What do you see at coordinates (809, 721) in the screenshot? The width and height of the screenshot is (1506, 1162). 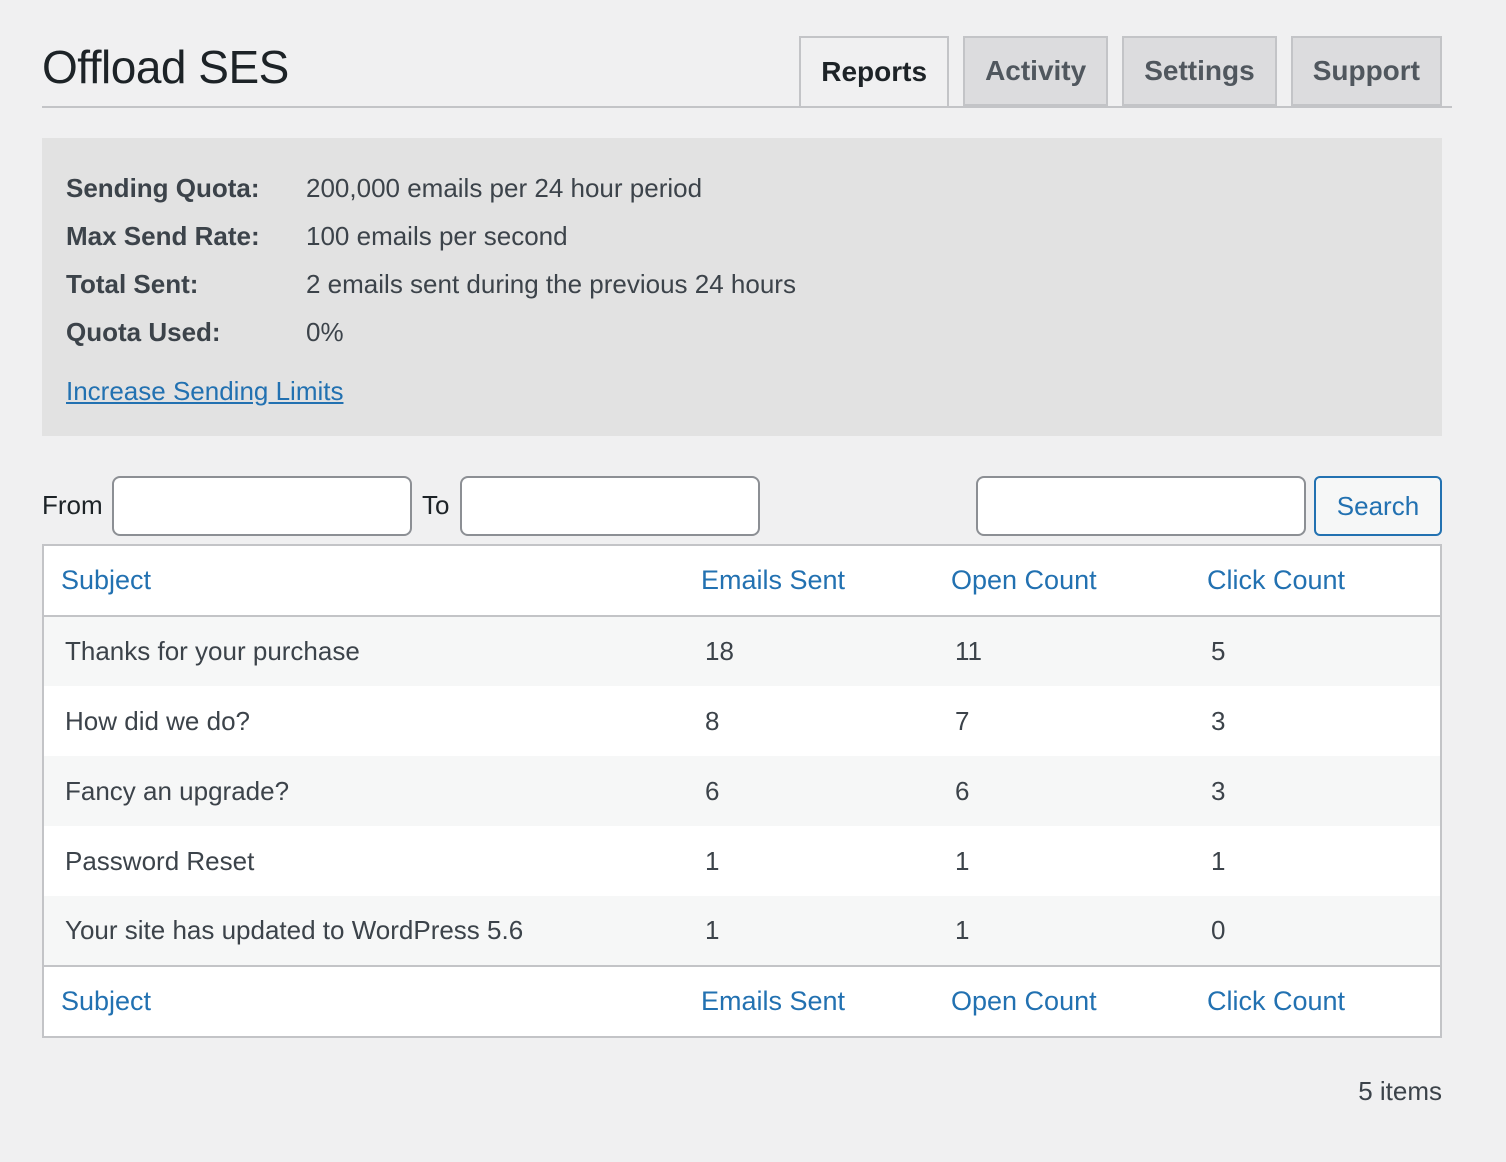 I see `cell-emails-sent: 8` at bounding box center [809, 721].